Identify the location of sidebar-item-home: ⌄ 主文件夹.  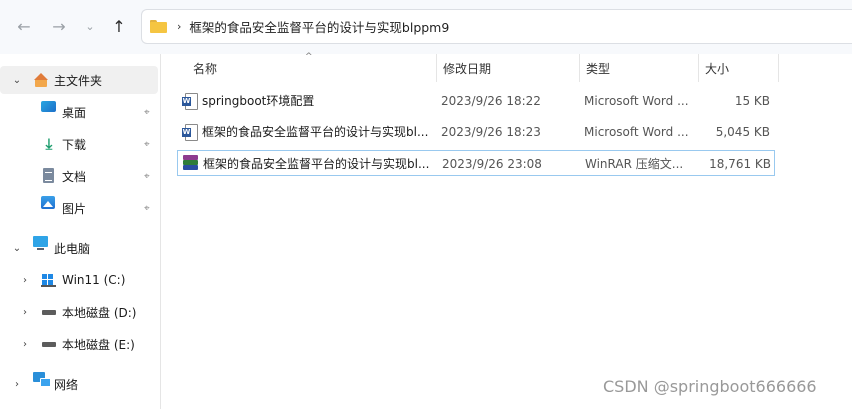
(79, 80).